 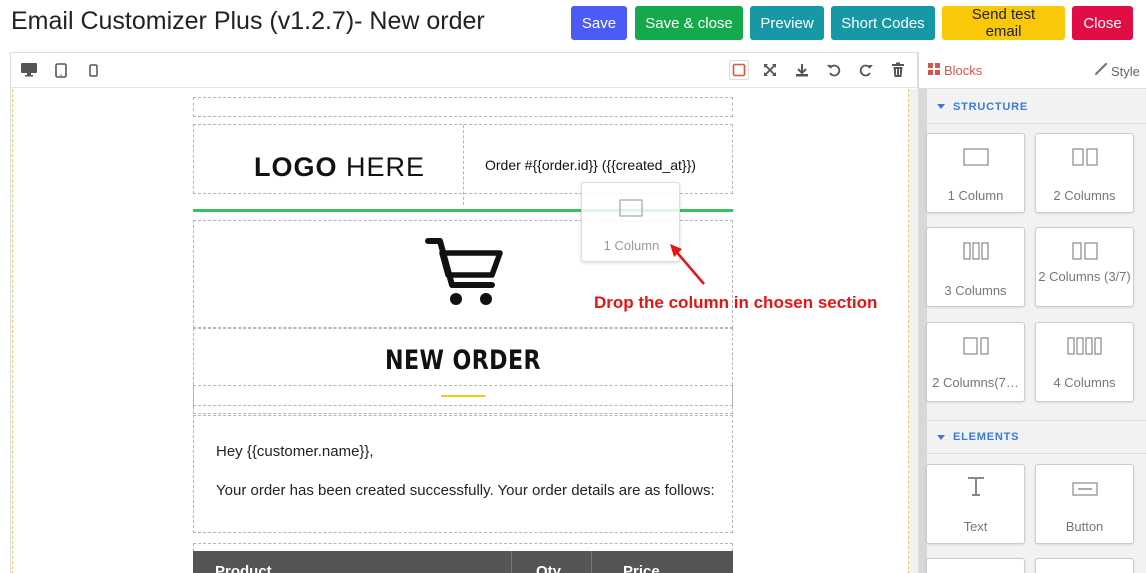 I want to click on tab-blocks: Blocks, so click(x=955, y=70).